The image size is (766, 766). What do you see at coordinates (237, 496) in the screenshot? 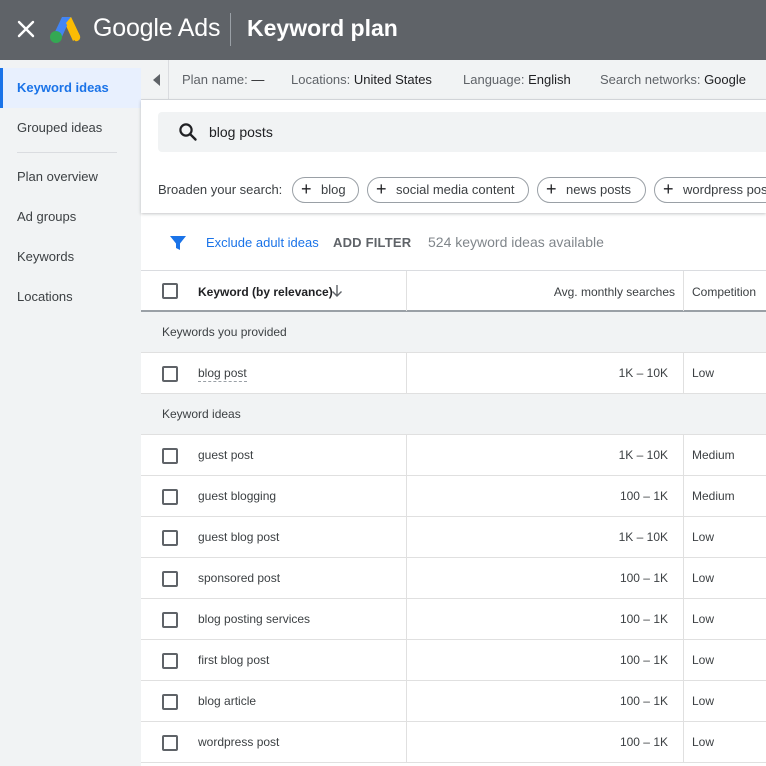
I see `keyword-cell: guest blogging` at bounding box center [237, 496].